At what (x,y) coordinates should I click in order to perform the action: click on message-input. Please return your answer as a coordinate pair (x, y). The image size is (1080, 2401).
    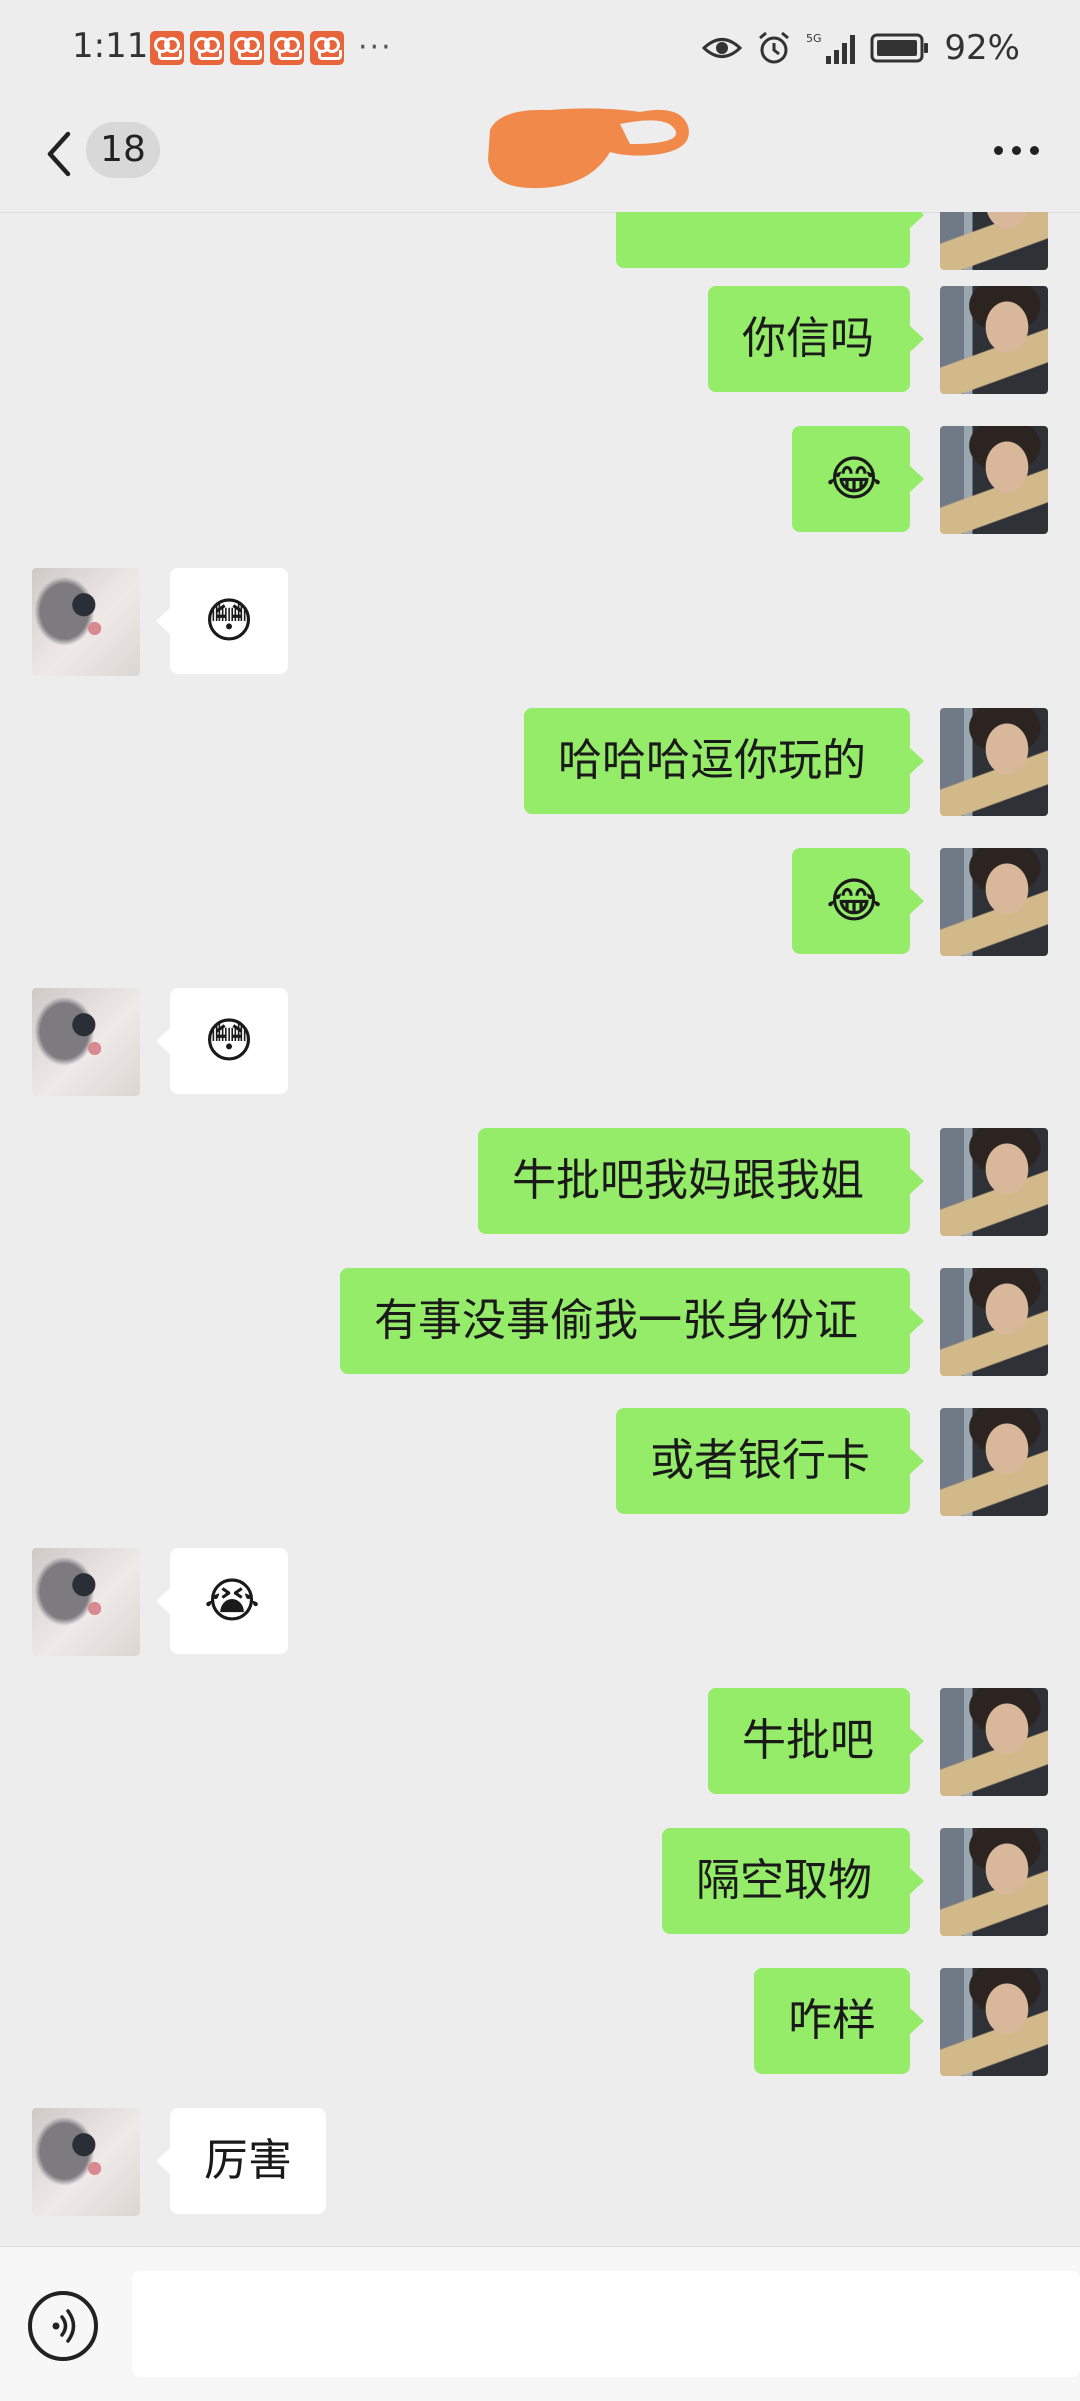
    Looking at the image, I should click on (606, 2324).